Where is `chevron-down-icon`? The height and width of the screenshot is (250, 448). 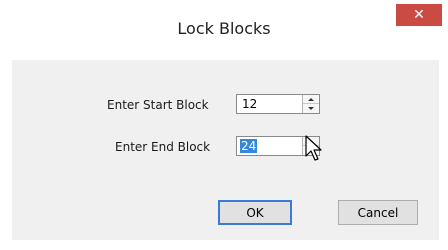 chevron-down-icon is located at coordinates (311, 108).